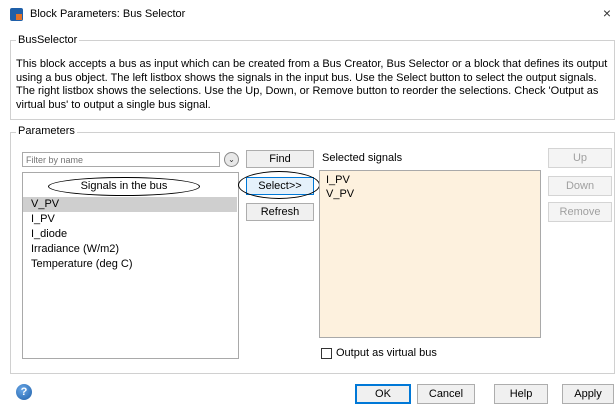  I want to click on signal-item: I_PV, so click(130, 219).